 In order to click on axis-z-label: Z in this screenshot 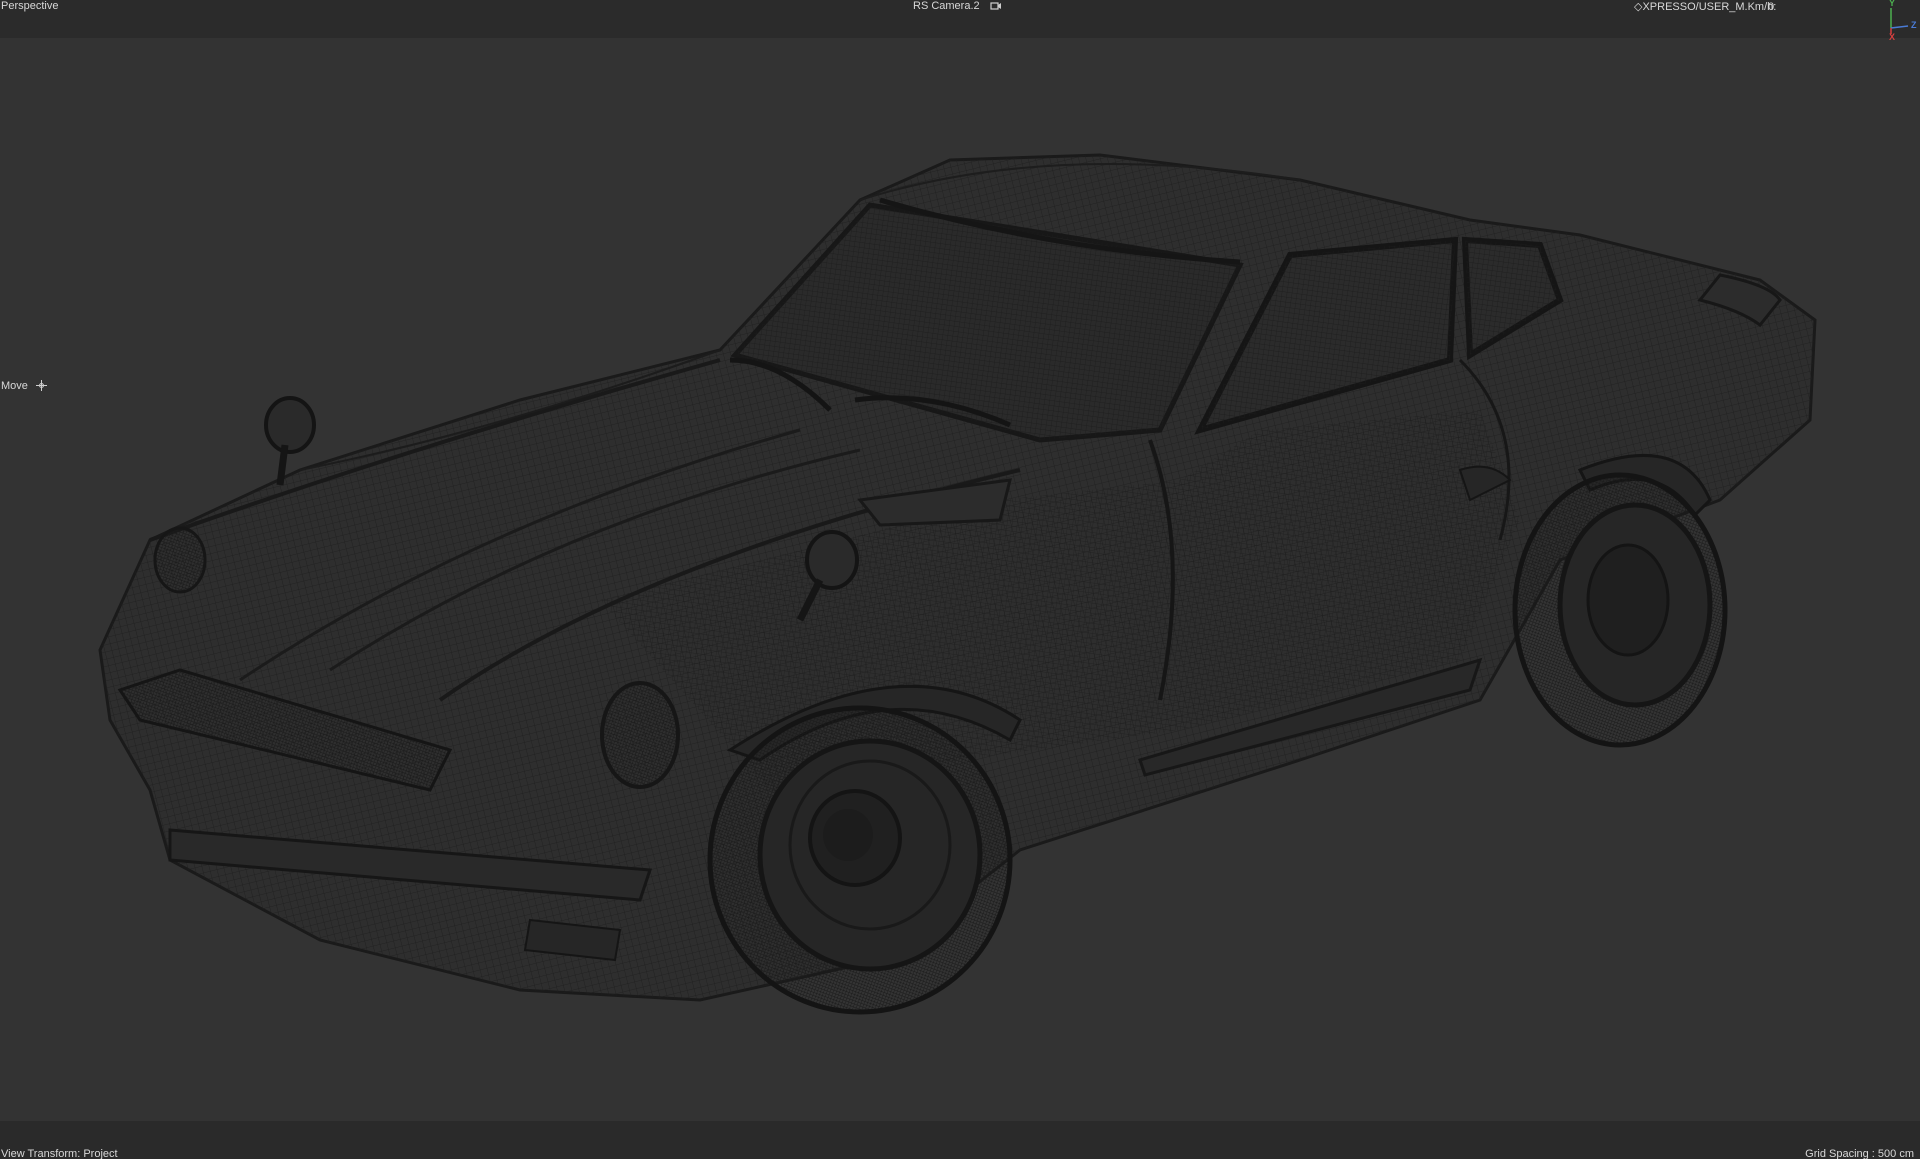, I will do `click(1914, 25)`.